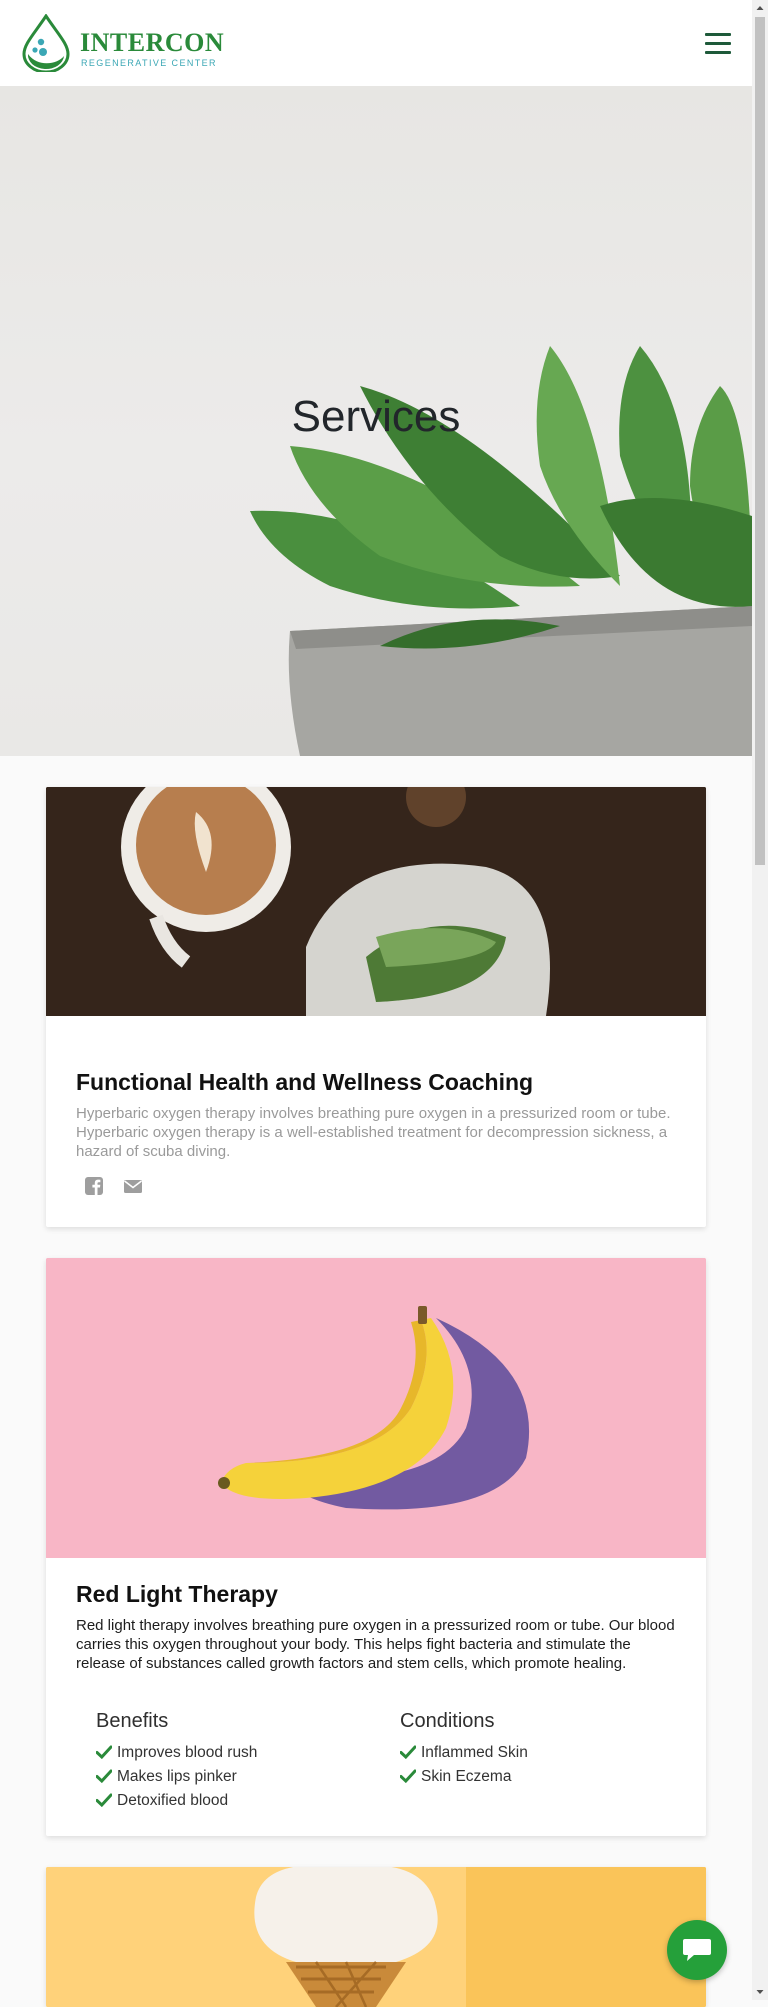 The image size is (768, 2007). What do you see at coordinates (149, 63) in the screenshot?
I see `brand-subtitle: REGENERATIVE CENTER` at bounding box center [149, 63].